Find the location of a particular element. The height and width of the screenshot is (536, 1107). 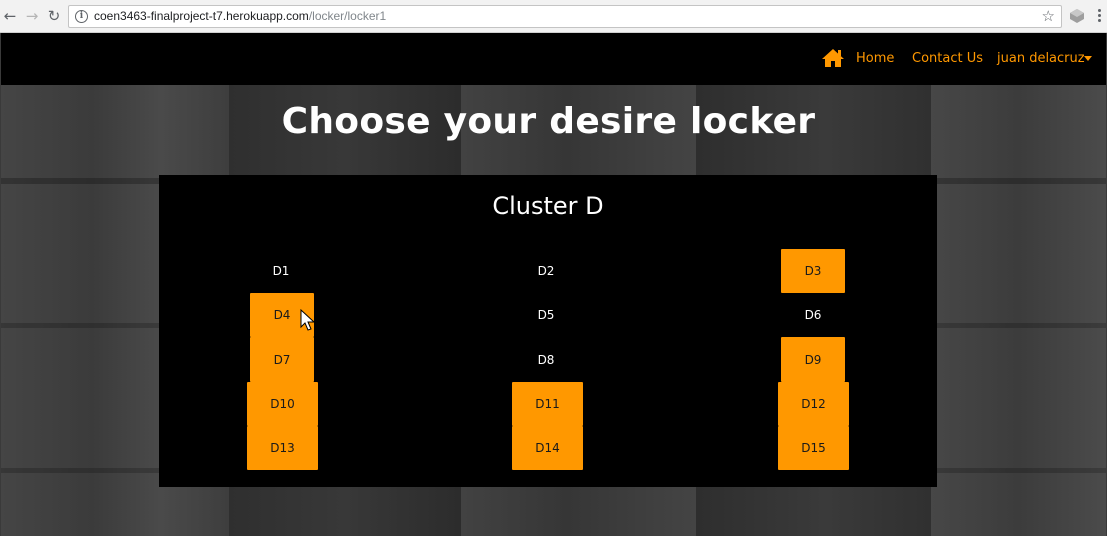

locker-label: D1 is located at coordinates (281, 271).